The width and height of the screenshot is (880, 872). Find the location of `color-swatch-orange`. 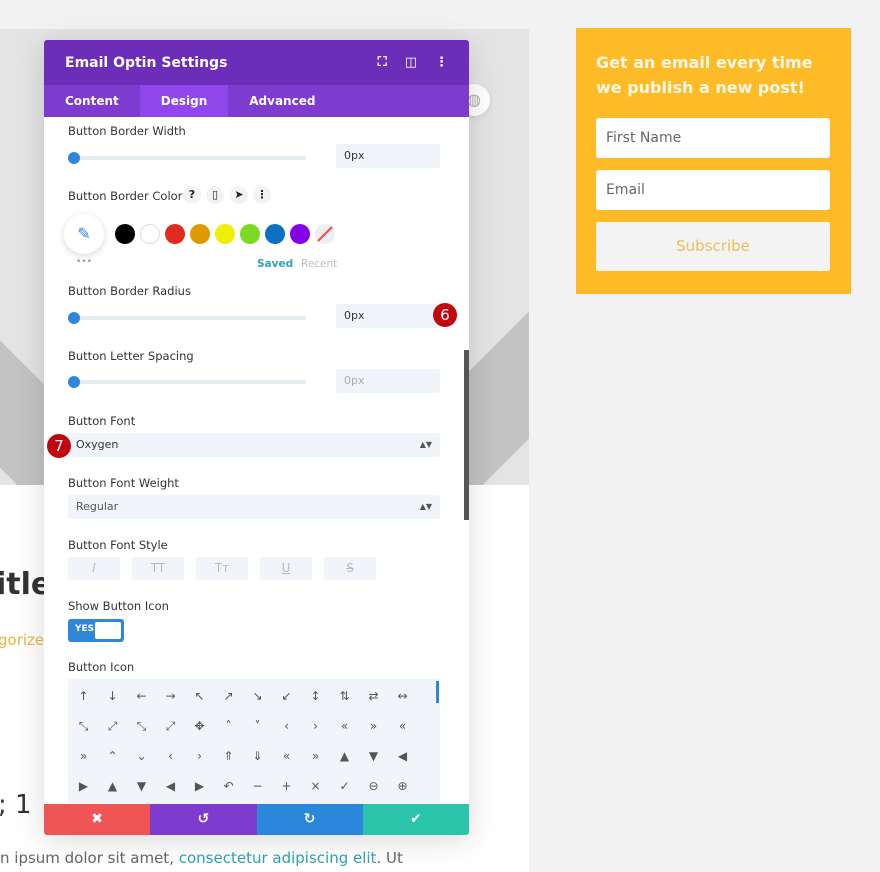

color-swatch-orange is located at coordinates (200, 234).